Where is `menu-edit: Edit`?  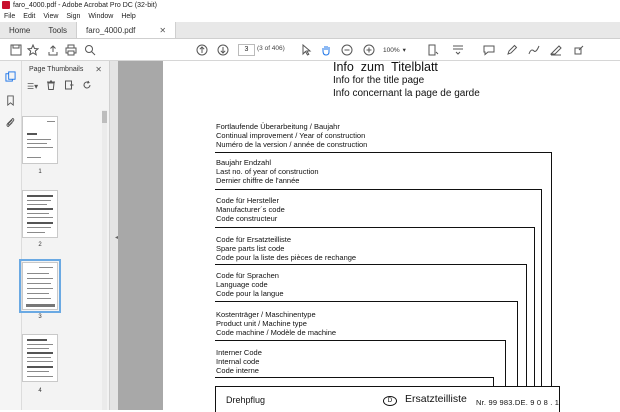 menu-edit: Edit is located at coordinates (29, 16).